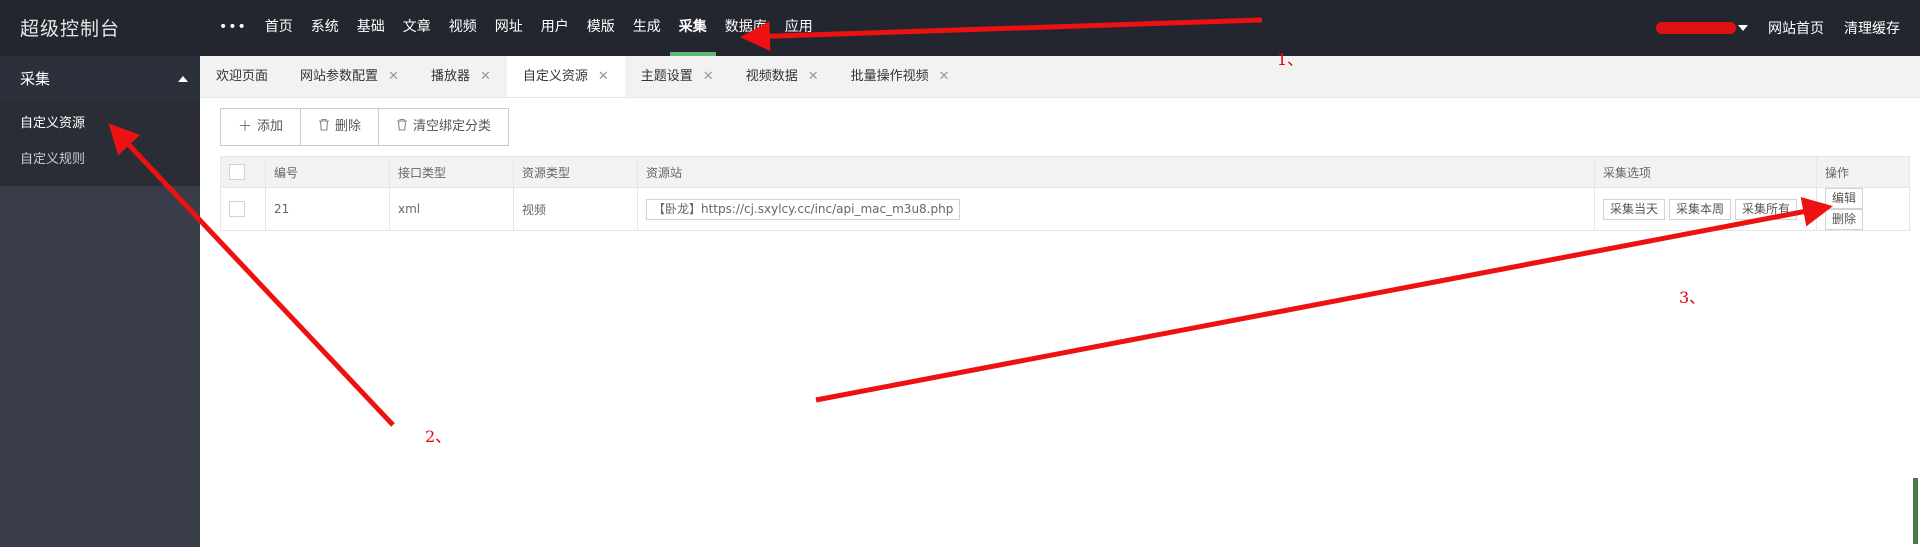  I want to click on annotation-label-3: 3、, so click(1692, 297).